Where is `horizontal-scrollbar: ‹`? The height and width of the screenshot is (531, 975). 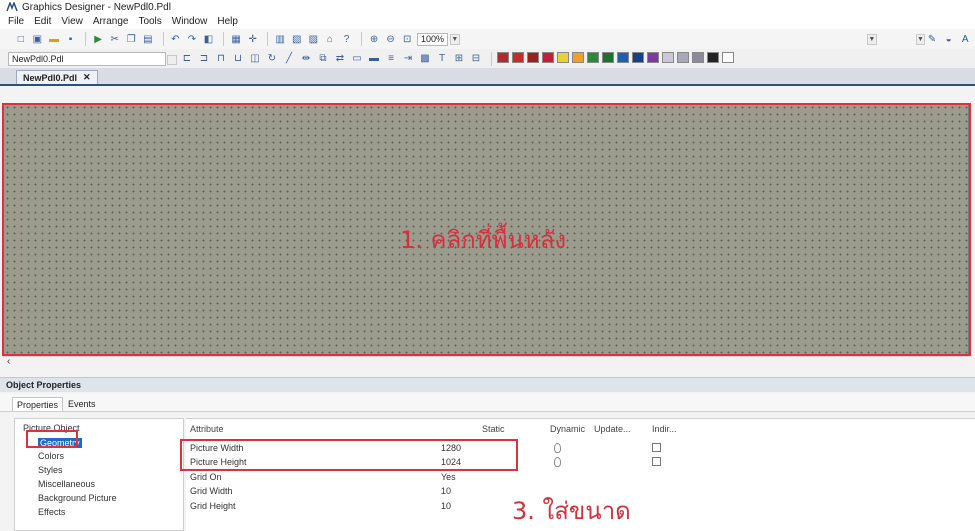
horizontal-scrollbar: ‹ is located at coordinates (486, 362).